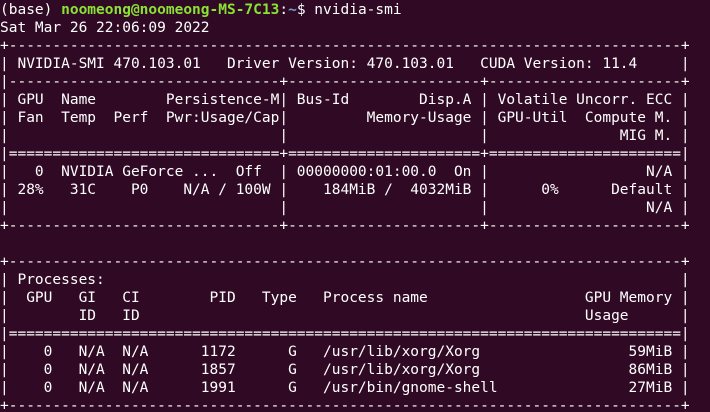 The width and height of the screenshot is (710, 412). I want to click on prompt-symbol: $, so click(305, 10).